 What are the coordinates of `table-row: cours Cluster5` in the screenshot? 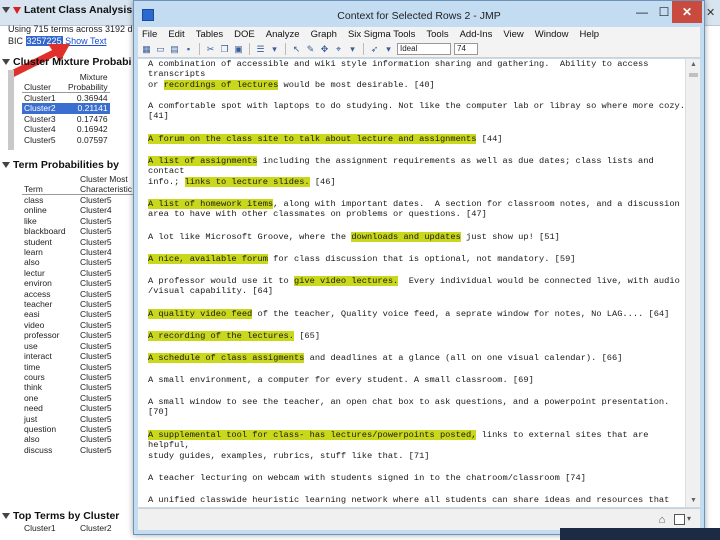 It's located at (78, 377).